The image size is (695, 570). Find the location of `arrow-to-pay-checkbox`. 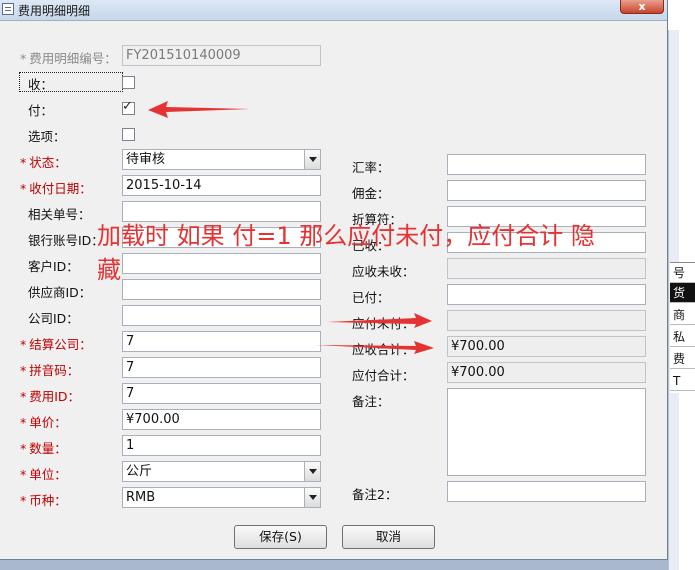

arrow-to-pay-checkbox is located at coordinates (199, 109).